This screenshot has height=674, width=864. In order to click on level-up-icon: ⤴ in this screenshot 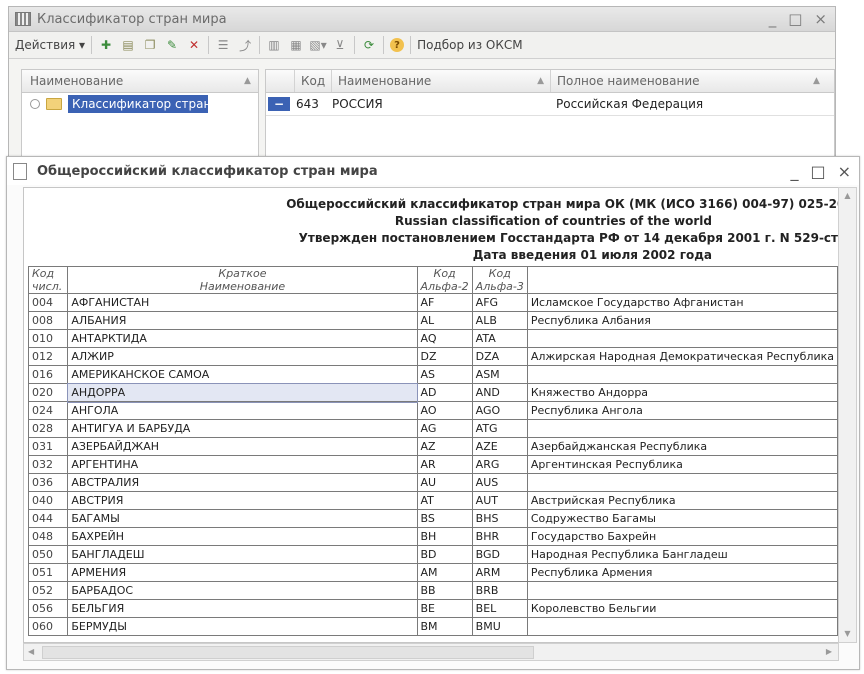, I will do `click(245, 45)`.